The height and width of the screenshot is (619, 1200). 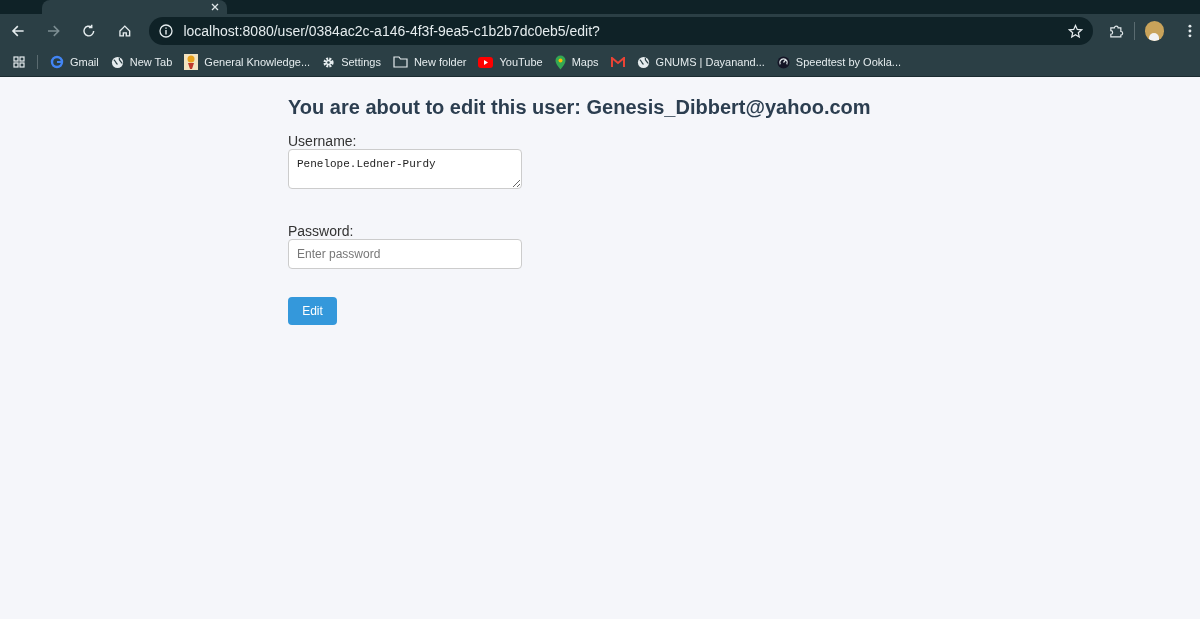 What do you see at coordinates (19, 62) in the screenshot?
I see `apps-grid-icon` at bounding box center [19, 62].